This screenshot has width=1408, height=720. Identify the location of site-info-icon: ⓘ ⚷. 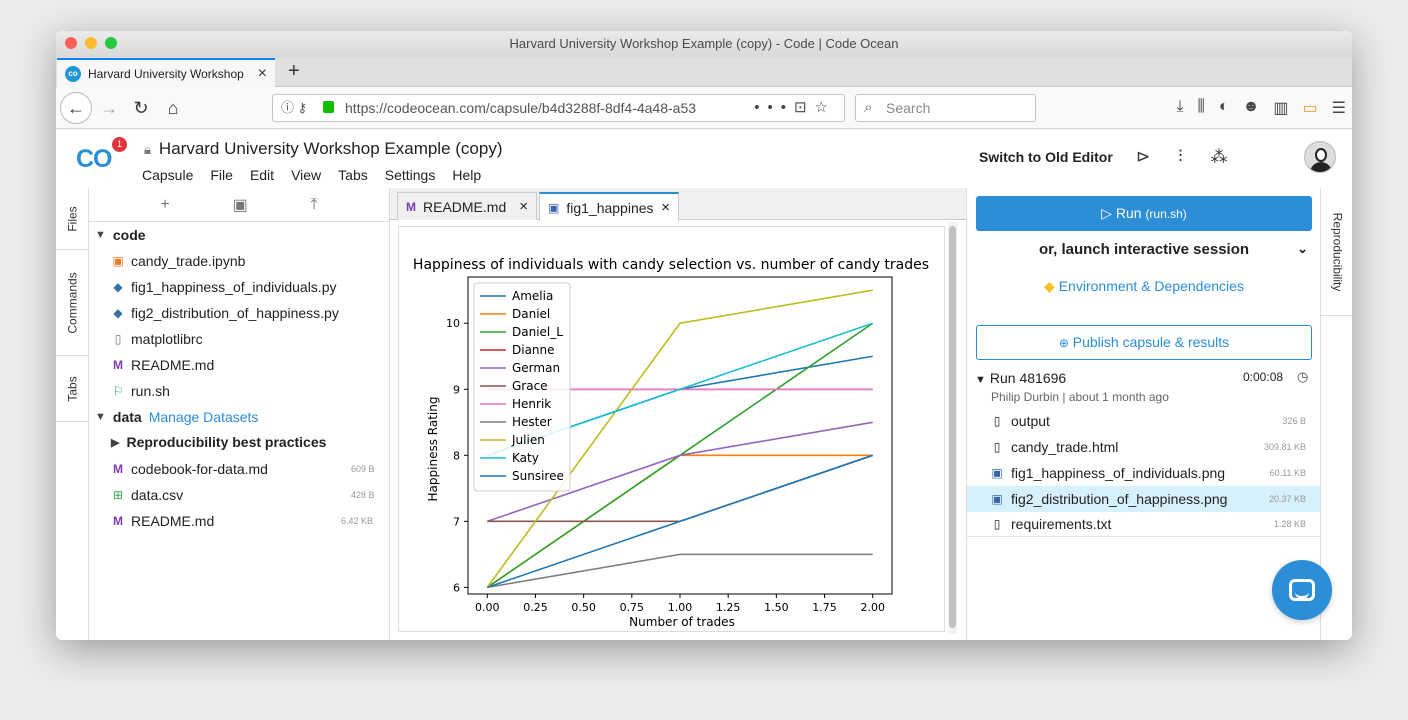
(294, 108).